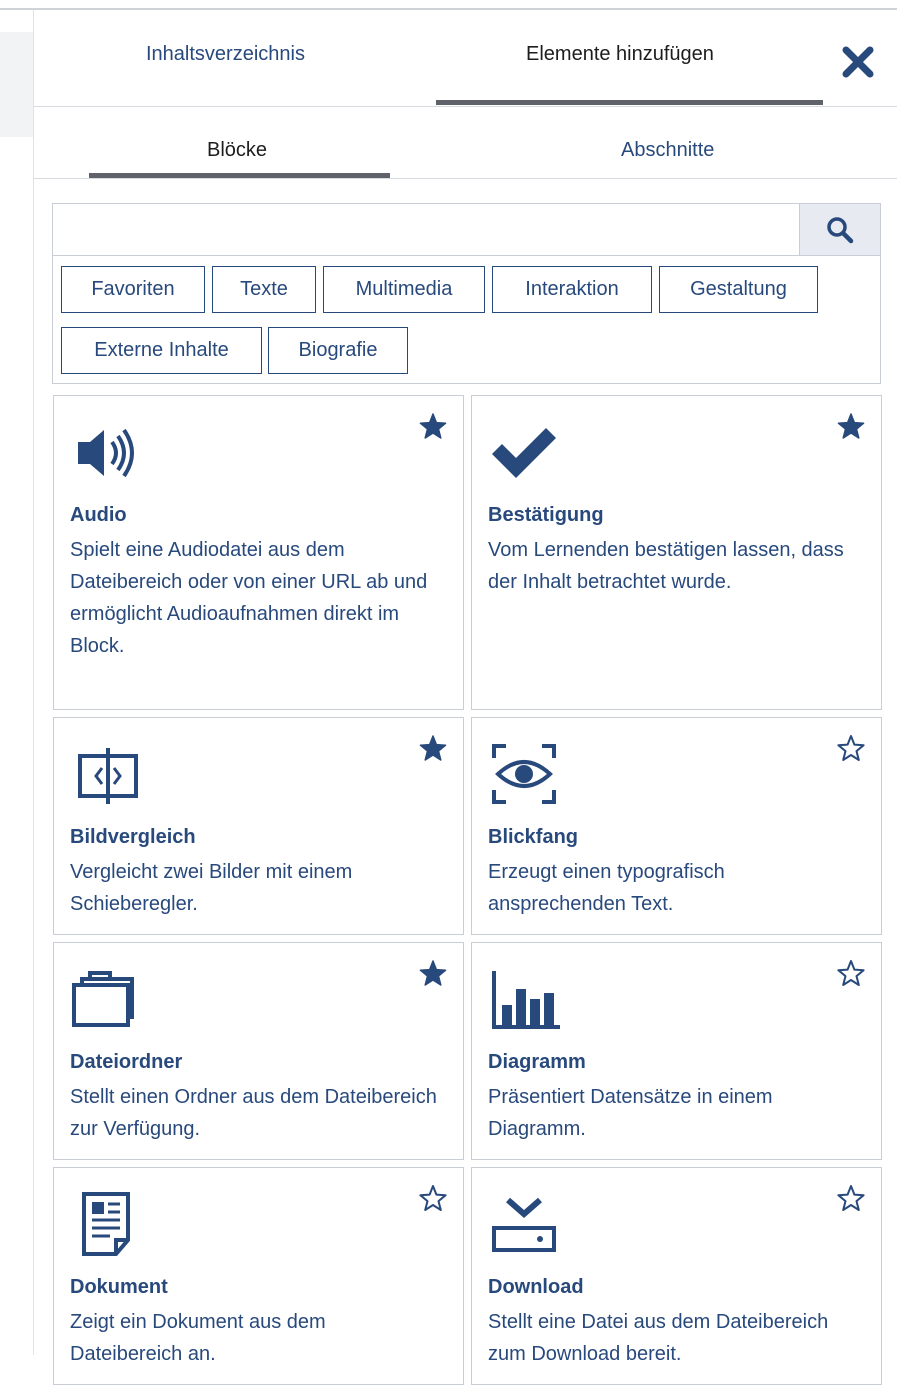 The width and height of the screenshot is (897, 1385). Describe the element at coordinates (126, 1062) in the screenshot. I see `block-title: Dateiordner` at that location.